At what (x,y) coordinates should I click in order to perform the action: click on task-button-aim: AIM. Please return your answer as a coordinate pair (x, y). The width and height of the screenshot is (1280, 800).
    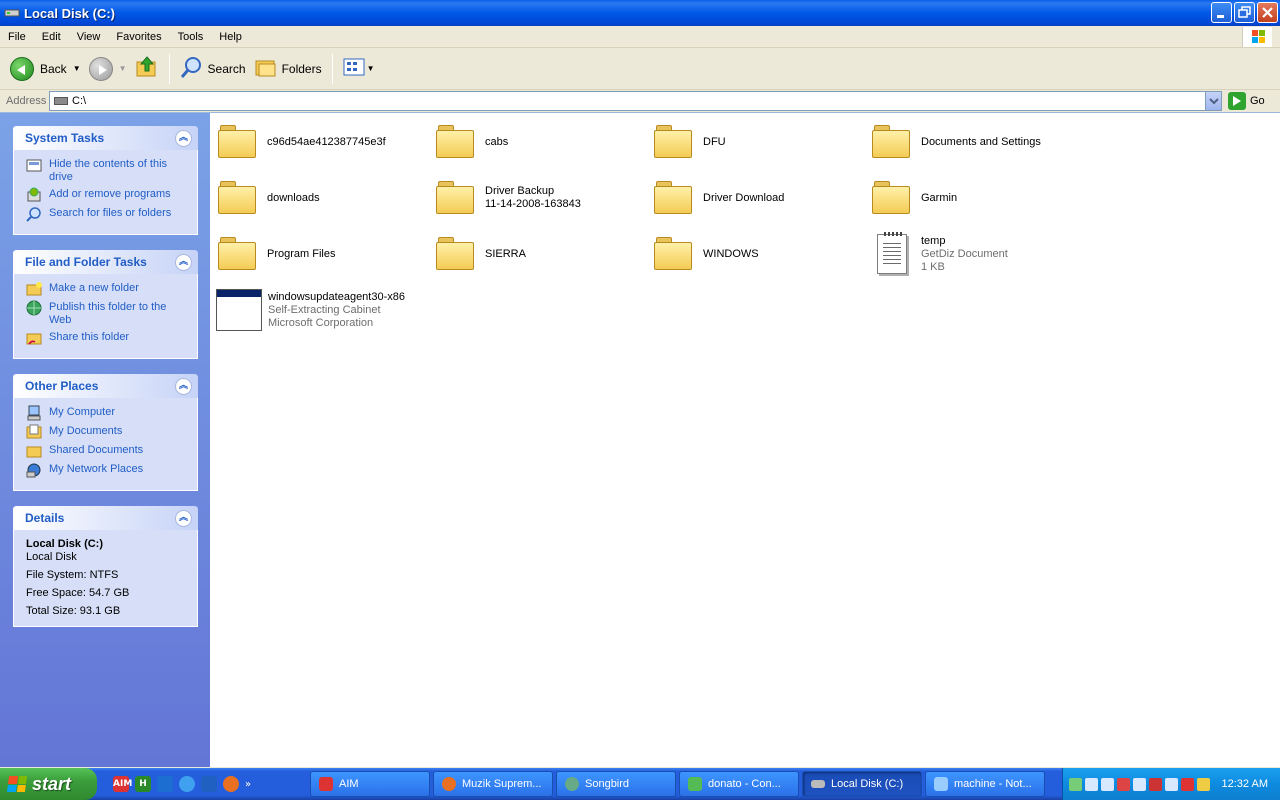
    Looking at the image, I should click on (370, 784).